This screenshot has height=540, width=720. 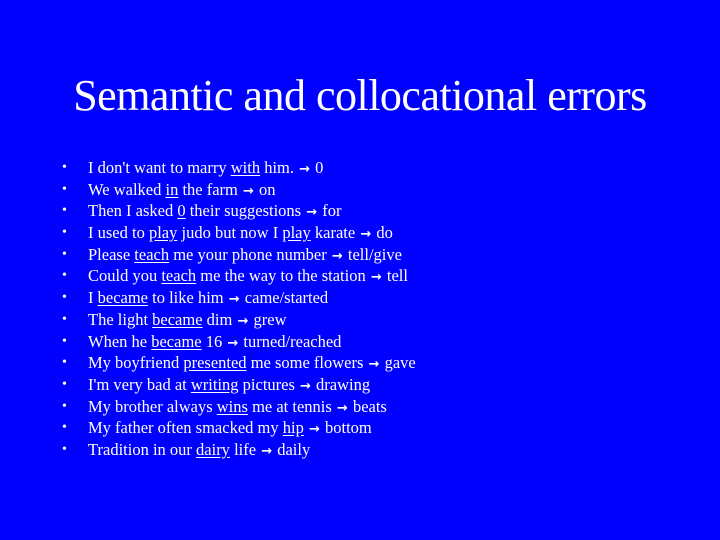 What do you see at coordinates (159, 167) in the screenshot?
I see `sentence-before: I don't want to marry` at bounding box center [159, 167].